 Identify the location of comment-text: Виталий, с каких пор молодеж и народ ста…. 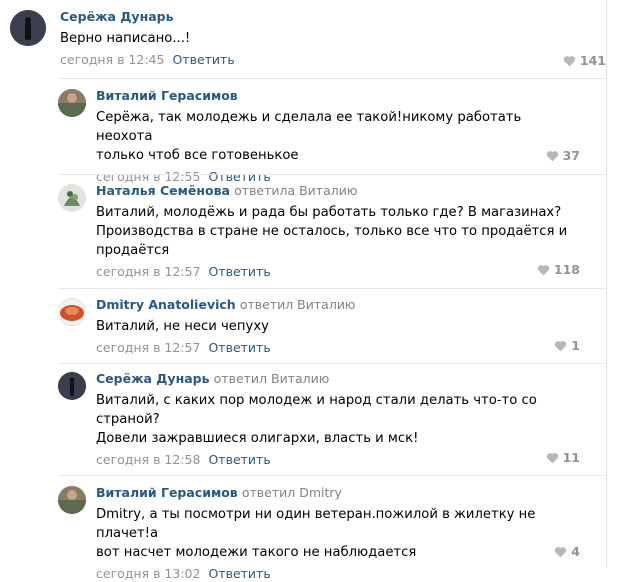
(316, 419).